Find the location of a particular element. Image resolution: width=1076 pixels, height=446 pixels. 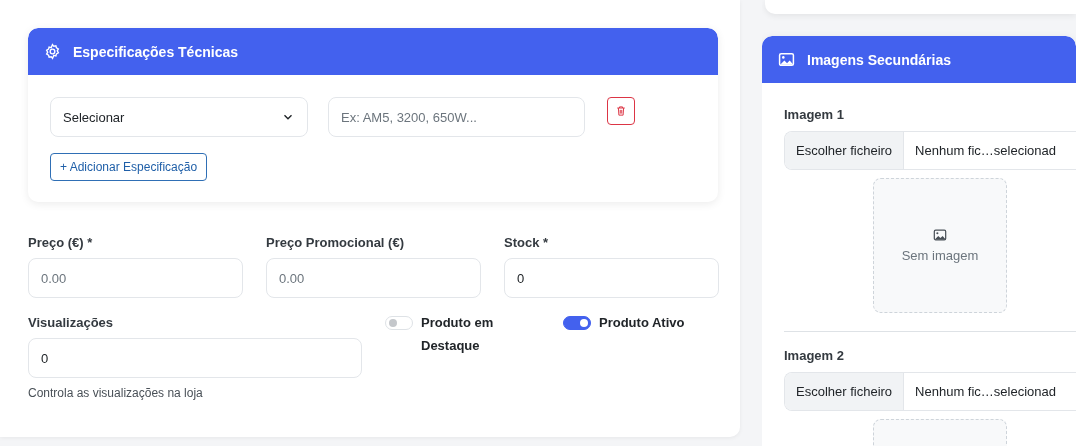

toggle-label: Produto Ativo is located at coordinates (642, 323).